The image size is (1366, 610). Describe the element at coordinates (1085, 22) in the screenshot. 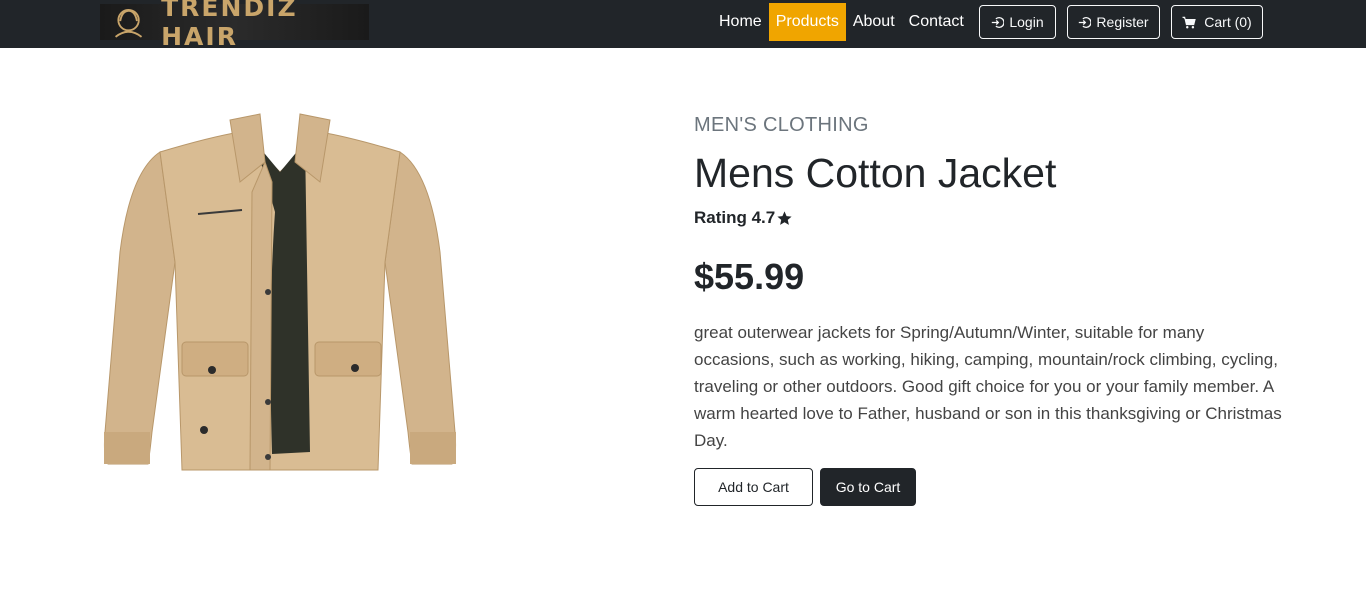

I see `register-icon` at that location.